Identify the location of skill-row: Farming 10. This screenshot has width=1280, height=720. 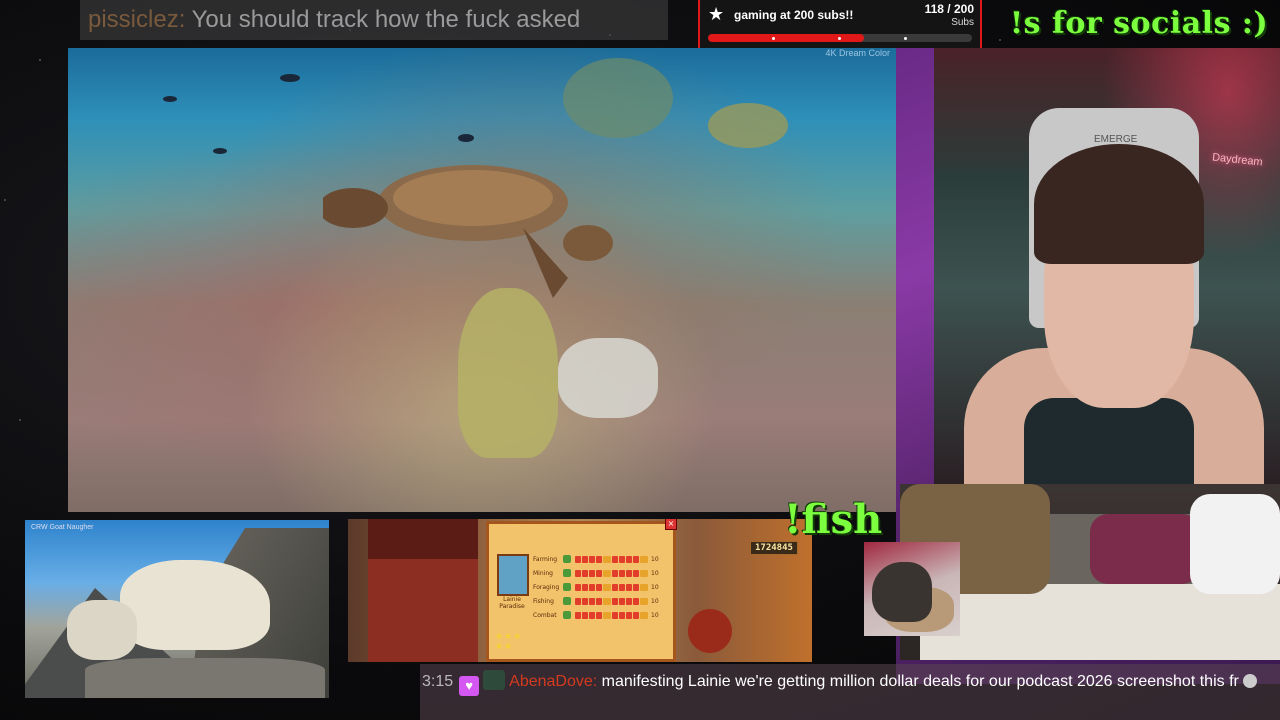
(596, 559).